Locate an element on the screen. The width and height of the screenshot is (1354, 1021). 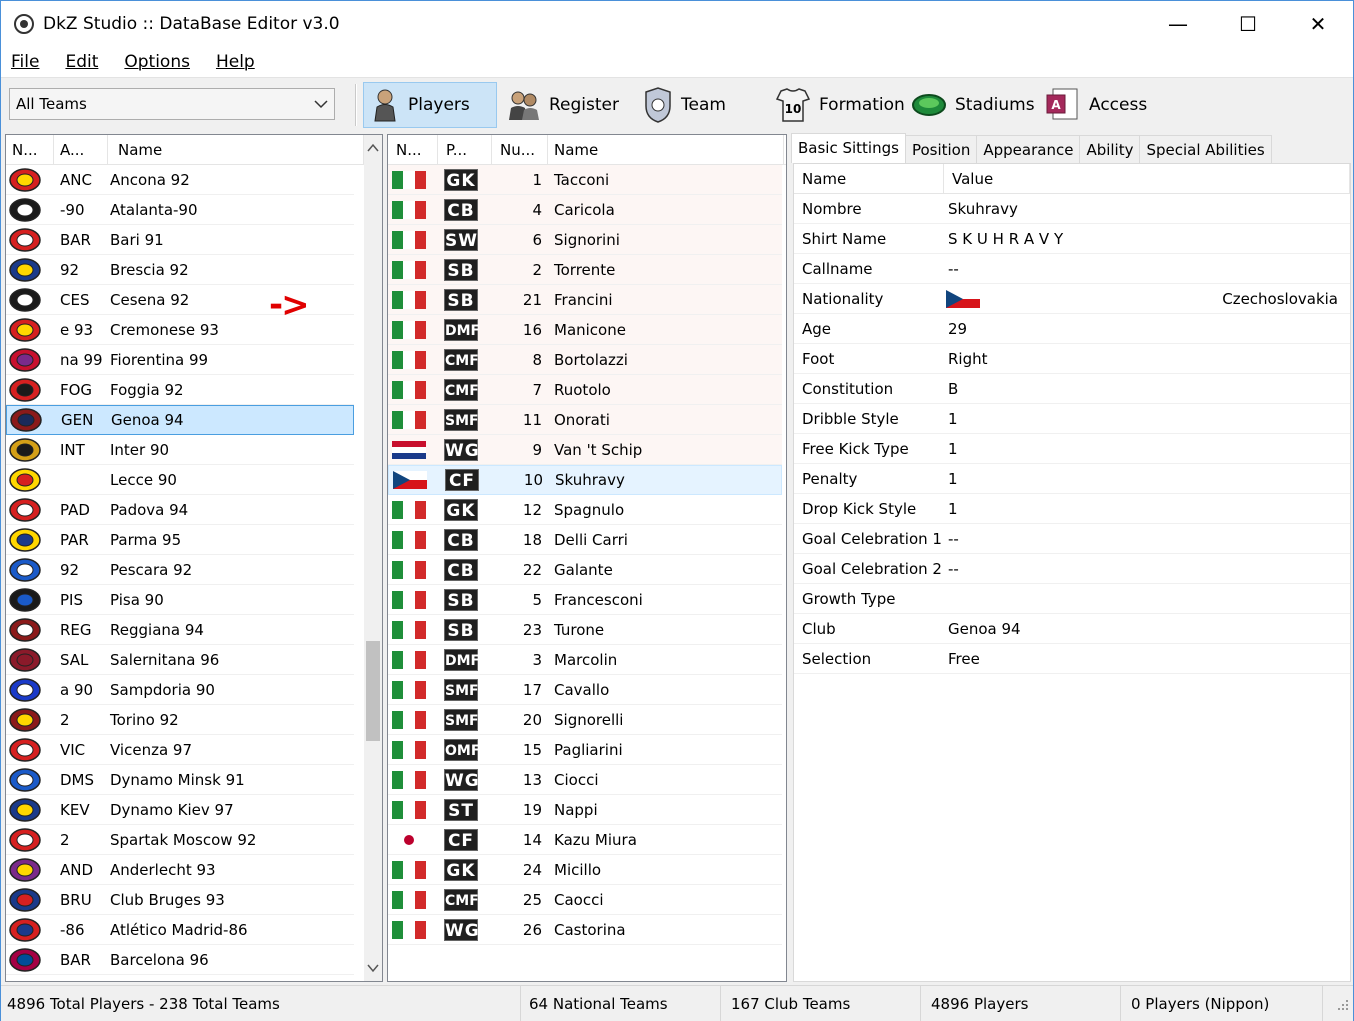
property-value: Czechoslovakia is located at coordinates (1144, 299).